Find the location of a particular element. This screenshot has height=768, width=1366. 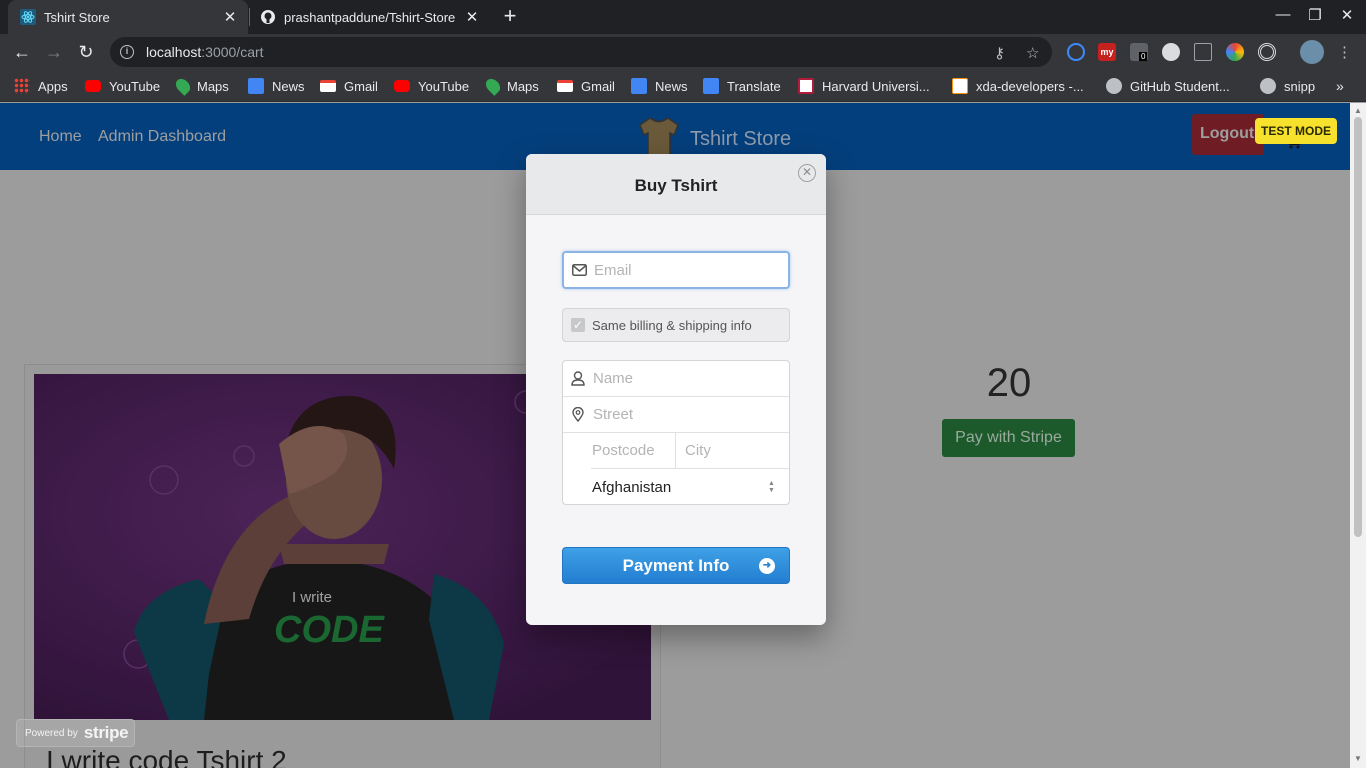

checkbox-check-icon: ✓ is located at coordinates (578, 325).